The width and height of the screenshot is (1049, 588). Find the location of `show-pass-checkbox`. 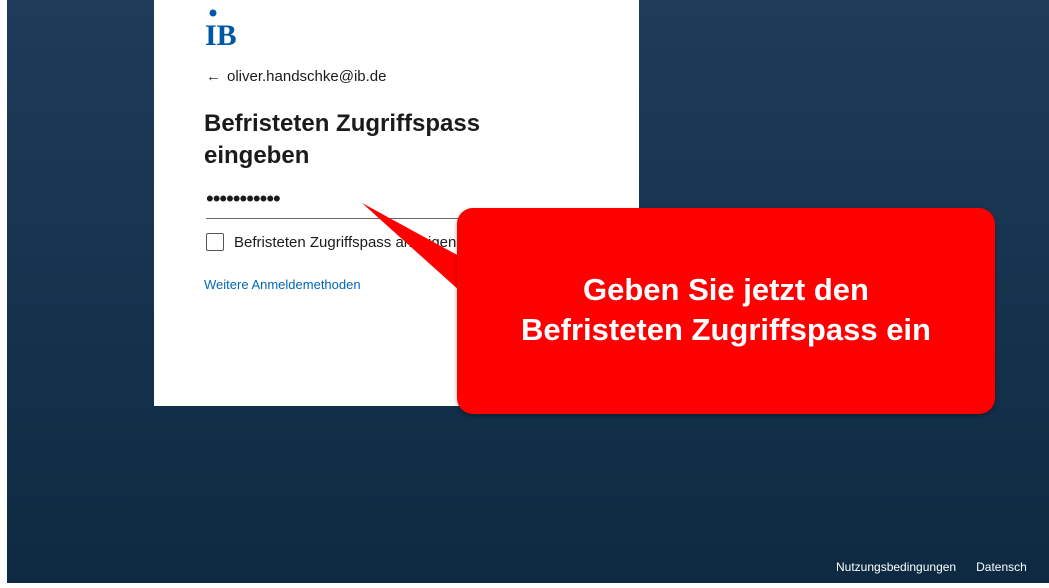

show-pass-checkbox is located at coordinates (215, 242).